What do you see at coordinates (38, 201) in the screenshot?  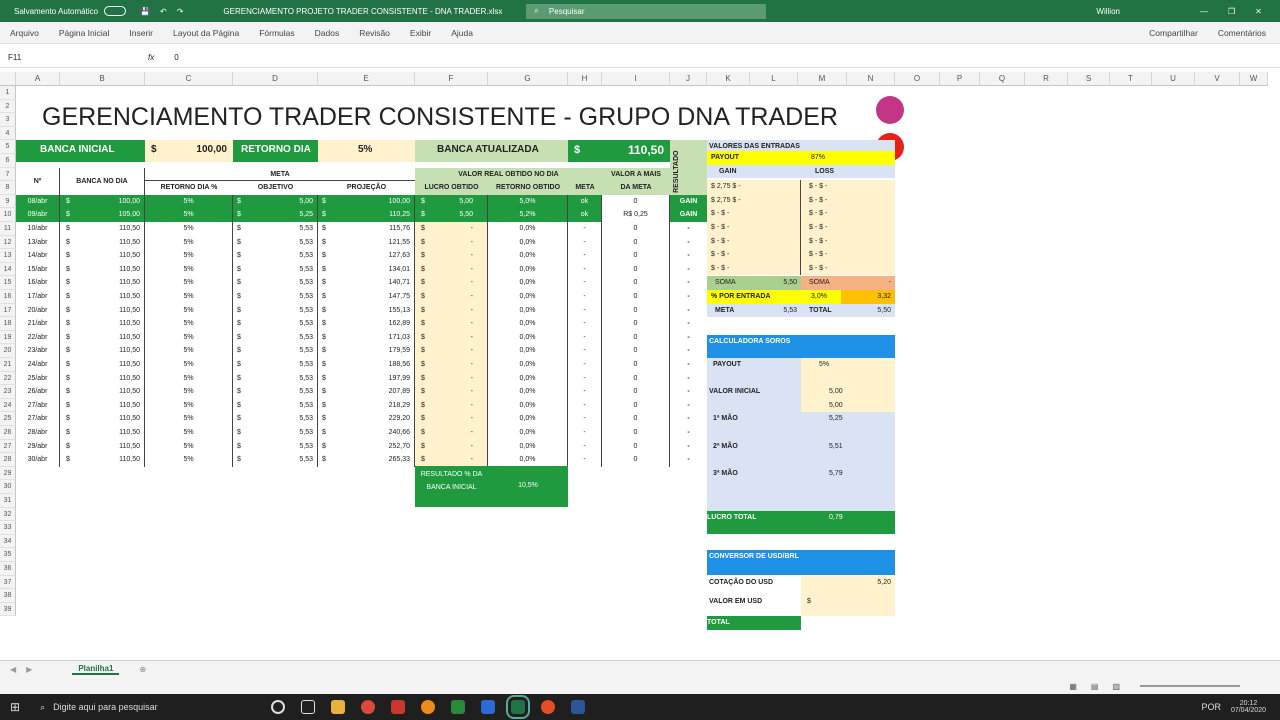 I see `row-date: 08/abr` at bounding box center [38, 201].